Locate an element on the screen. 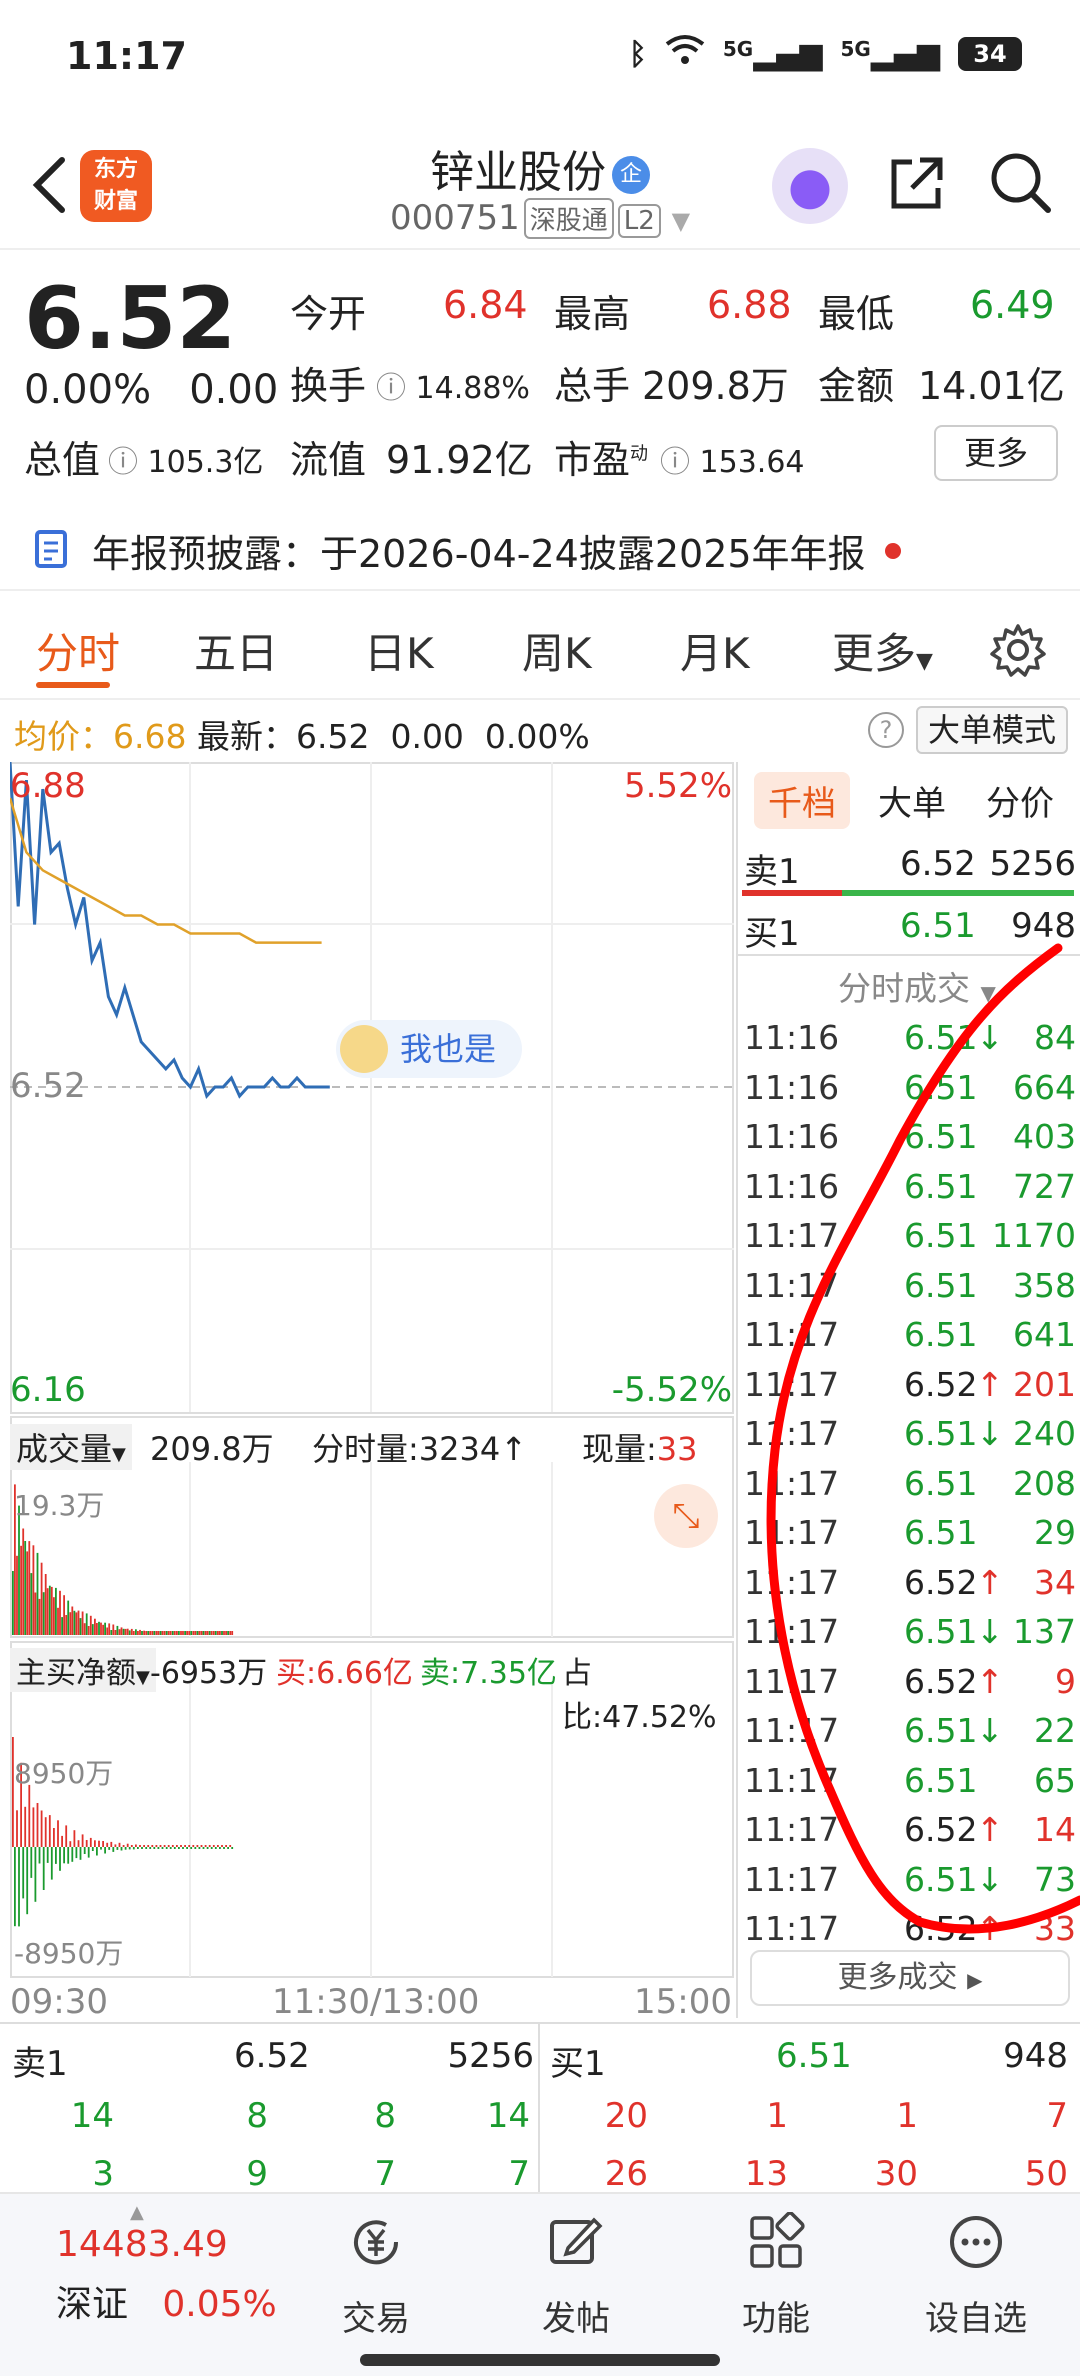  index-value: 14483.49 深证 0.05% is located at coordinates (166, 2275).